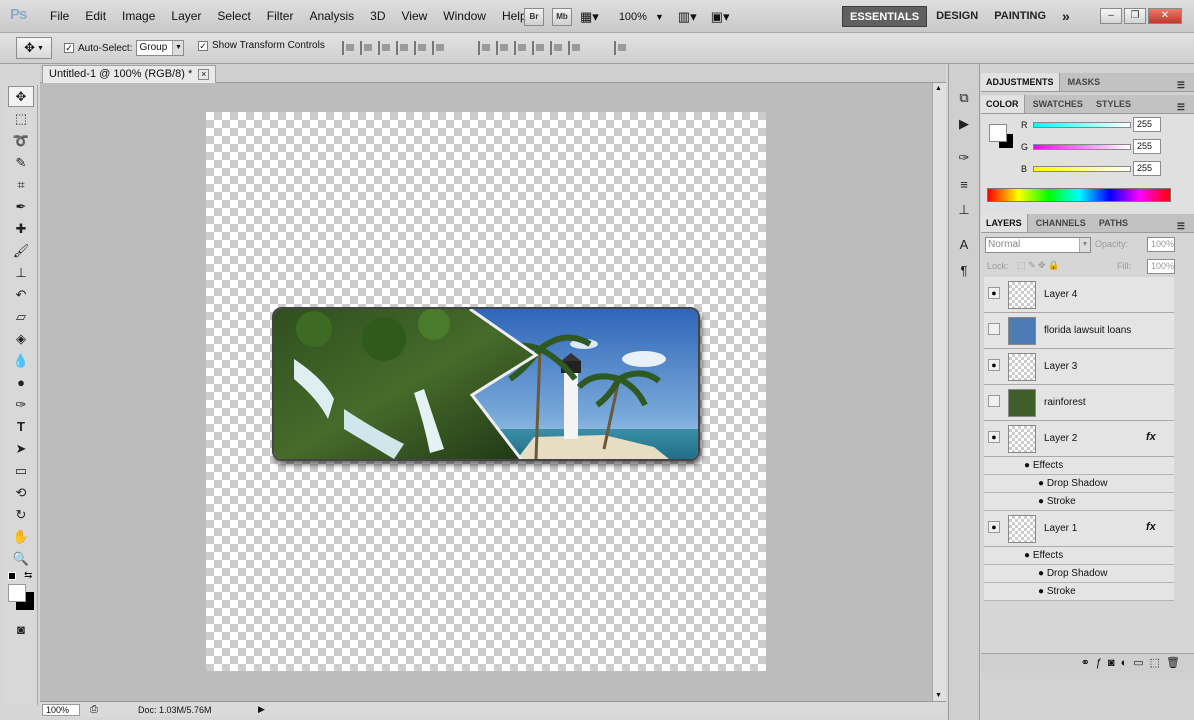 The width and height of the screenshot is (1194, 720). Describe the element at coordinates (21, 184) in the screenshot. I see `crop-tool-icon: ⌗` at that location.